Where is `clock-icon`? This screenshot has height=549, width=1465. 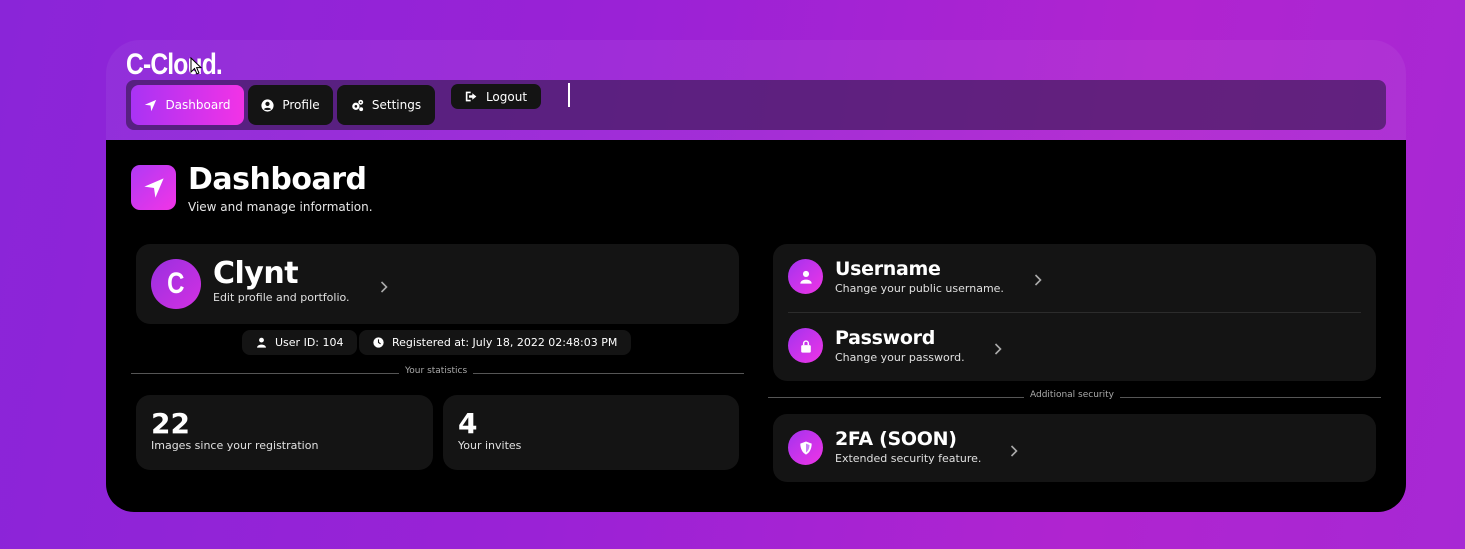 clock-icon is located at coordinates (378, 342).